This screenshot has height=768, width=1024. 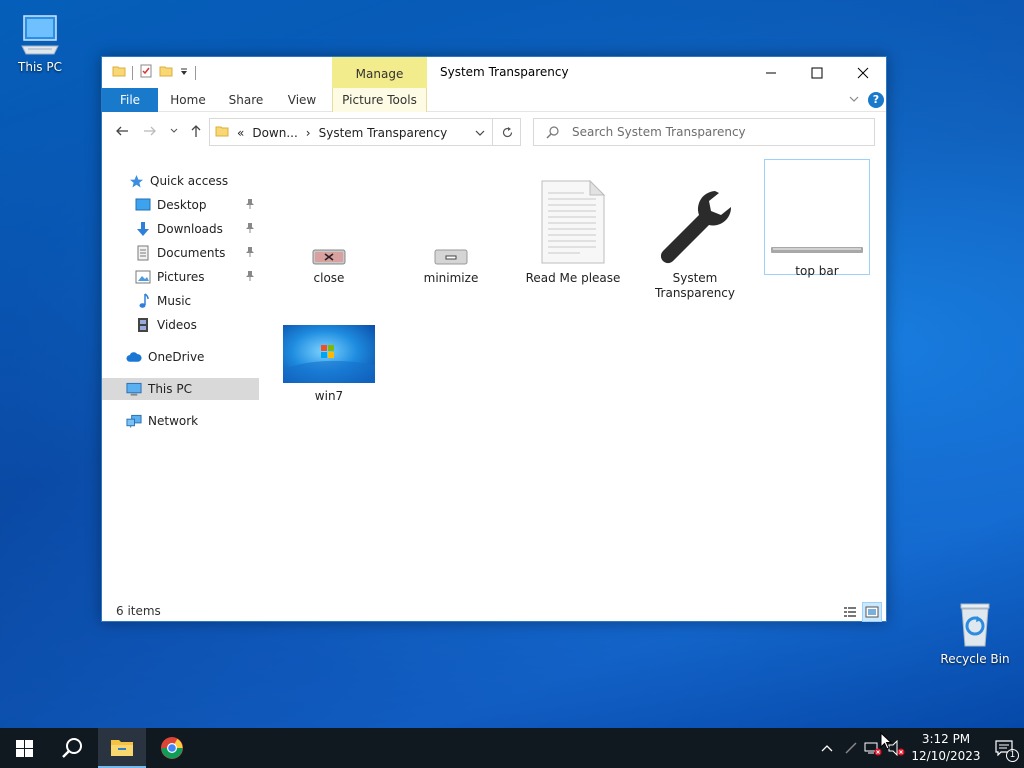 What do you see at coordinates (383, 133) in the screenshot?
I see `breadcrumb-item-current: System Transparency` at bounding box center [383, 133].